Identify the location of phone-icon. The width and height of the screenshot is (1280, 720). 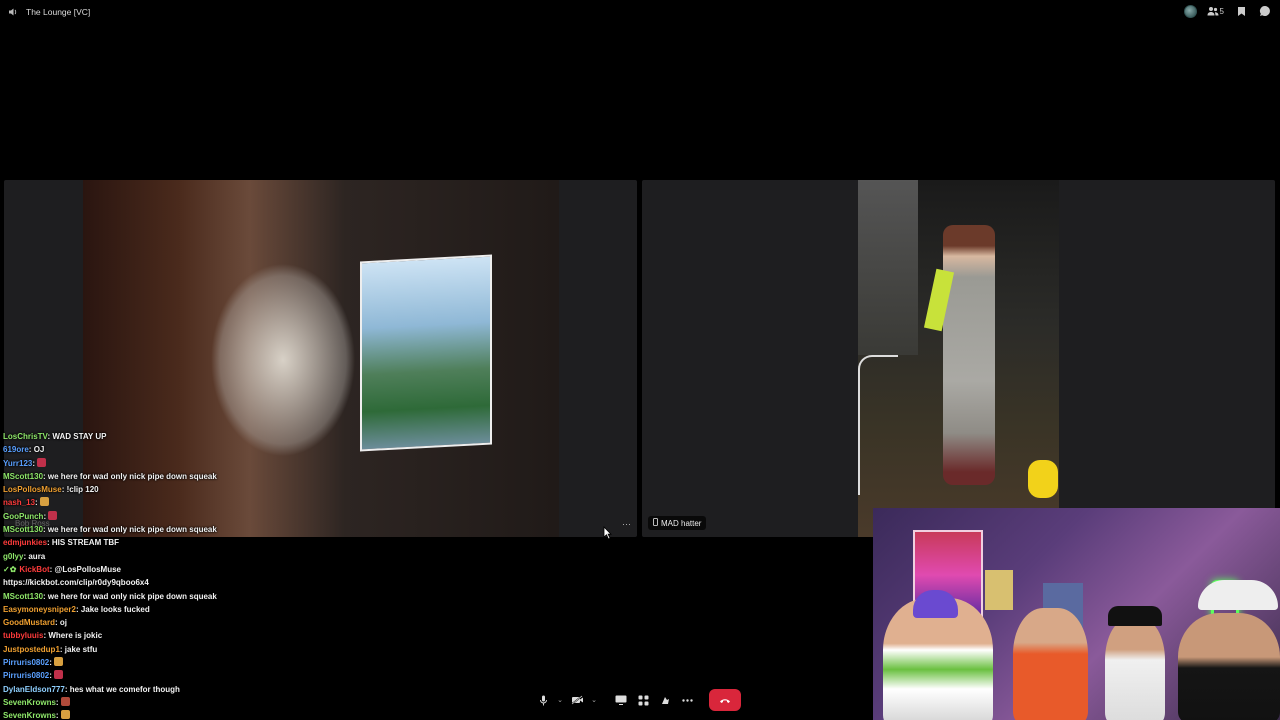
(655, 523).